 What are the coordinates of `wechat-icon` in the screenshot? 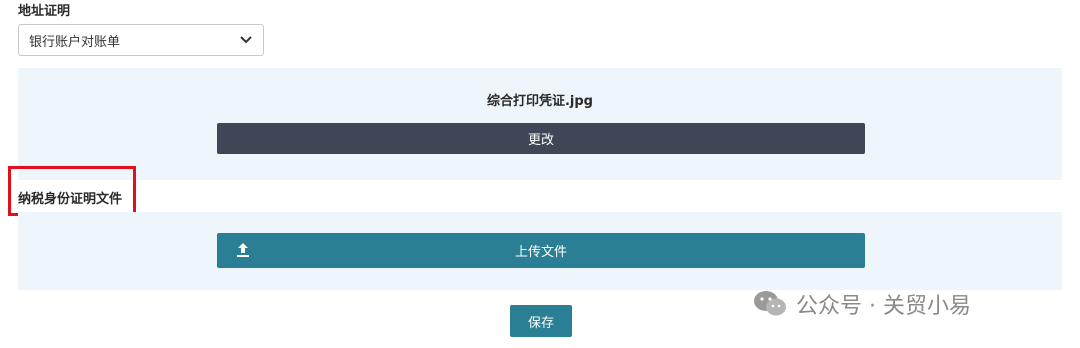 It's located at (770, 303).